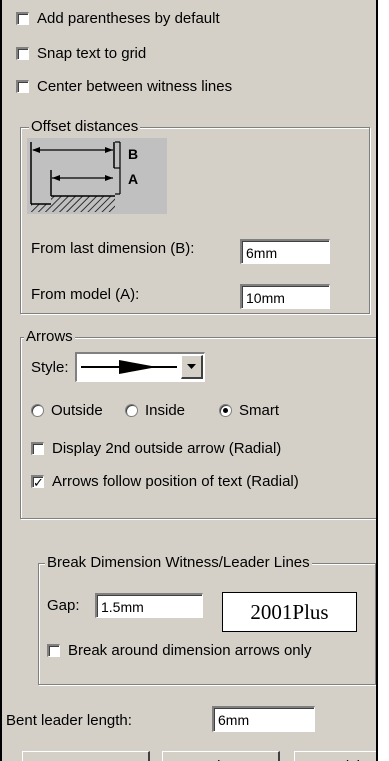 The height and width of the screenshot is (761, 389). What do you see at coordinates (133, 179) in the screenshot?
I see `diagram-label-a: A` at bounding box center [133, 179].